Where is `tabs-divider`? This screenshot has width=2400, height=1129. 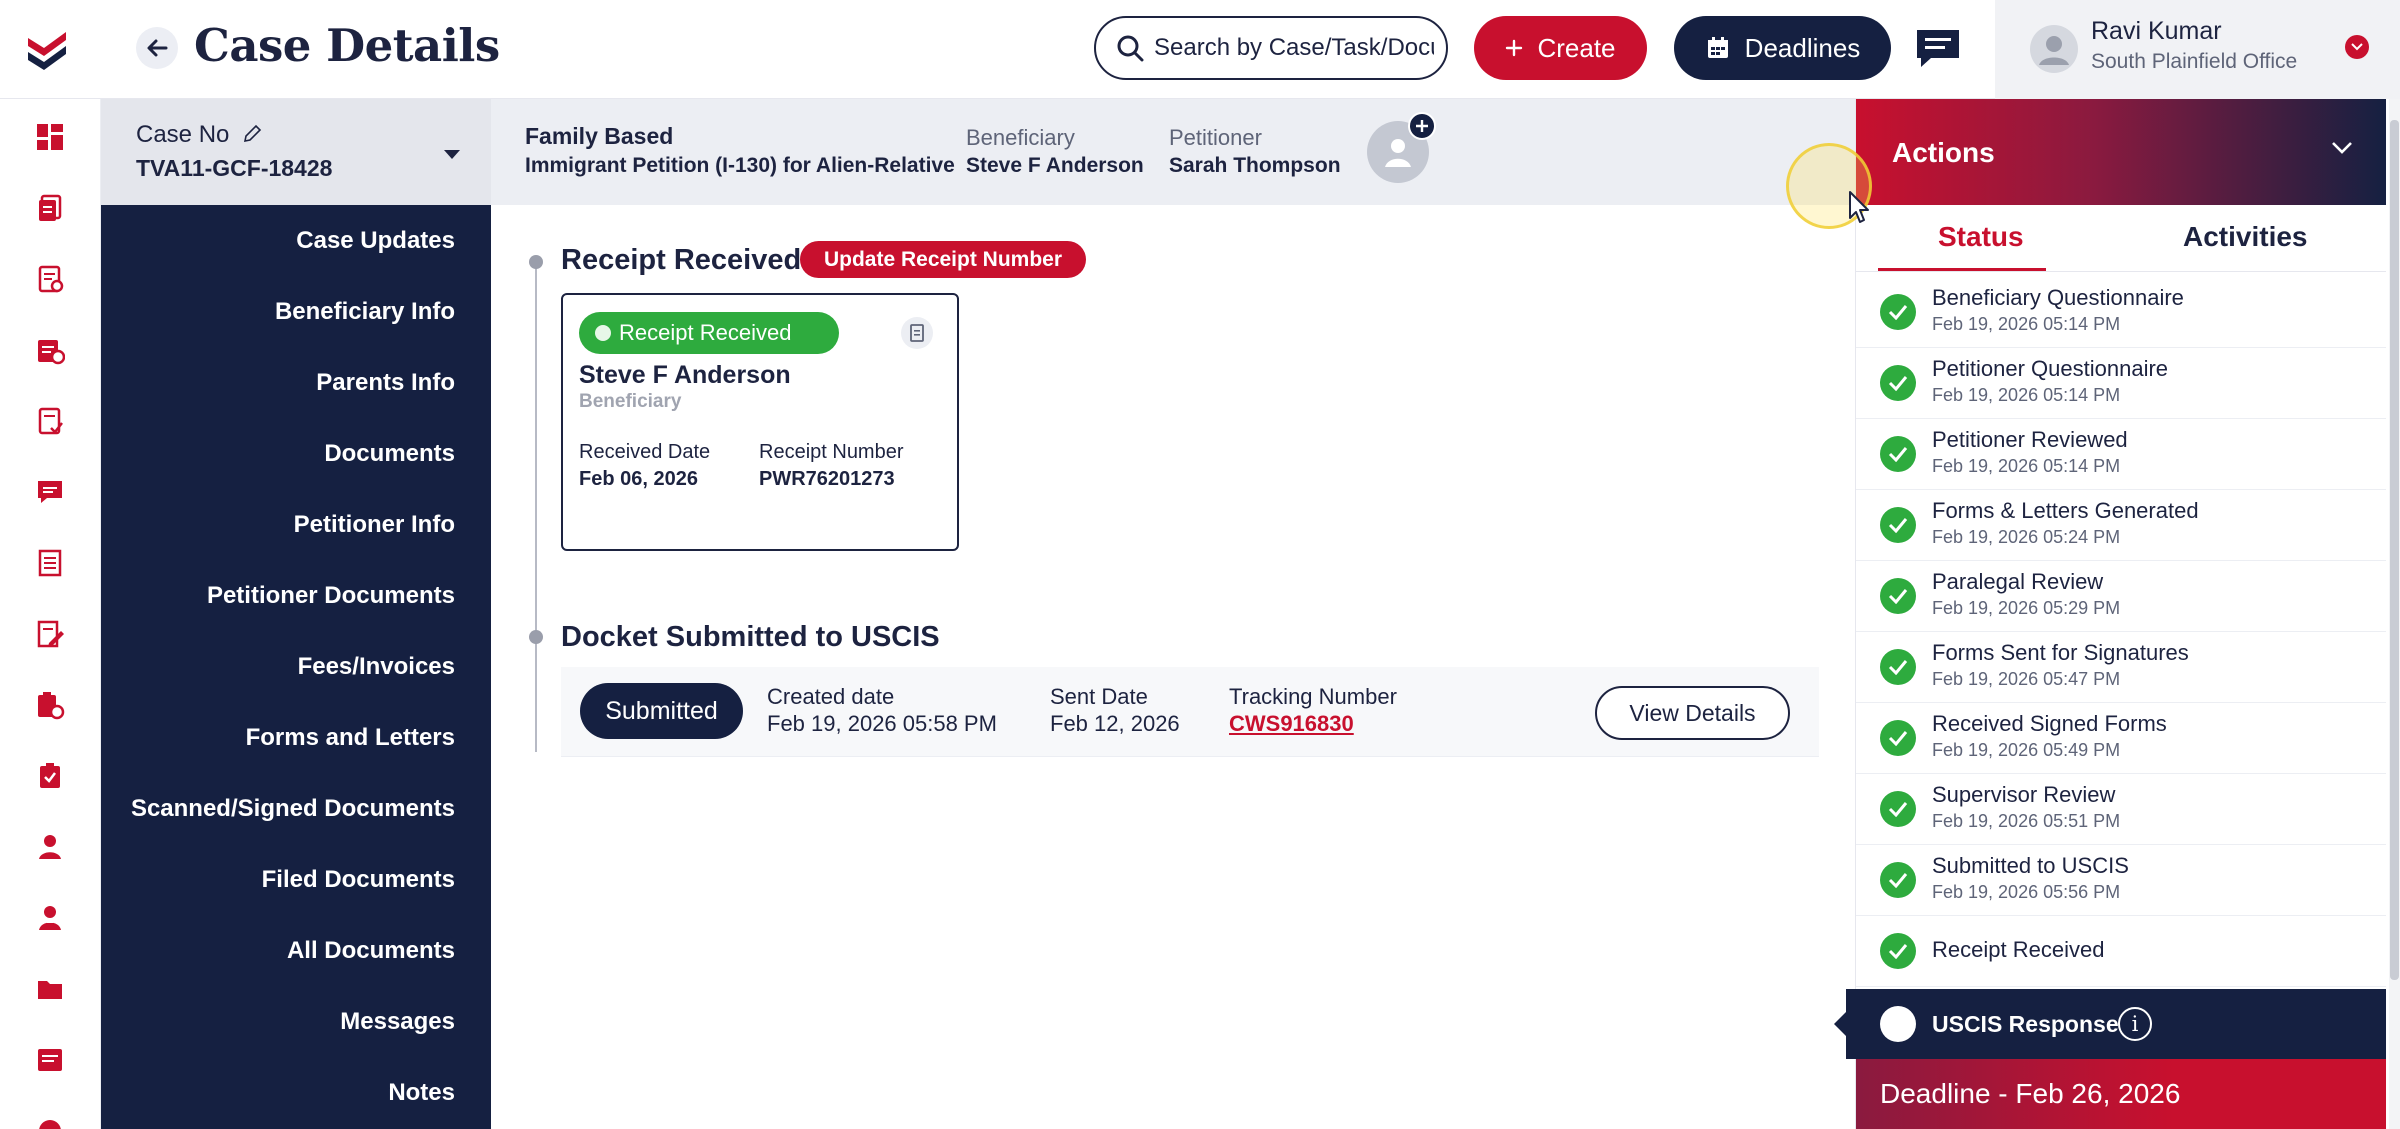
tabs-divider is located at coordinates (2121, 271).